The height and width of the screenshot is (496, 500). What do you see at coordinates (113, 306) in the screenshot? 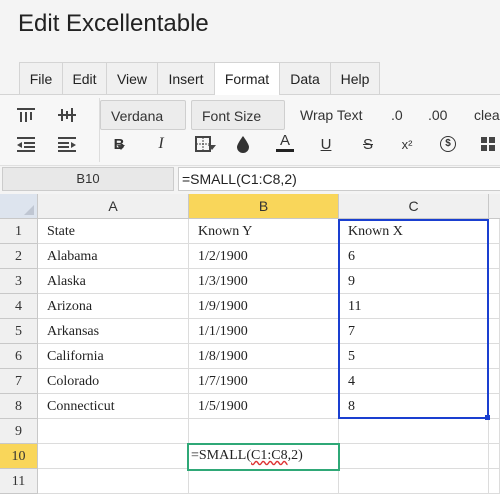
I see `cell: Arizona` at bounding box center [113, 306].